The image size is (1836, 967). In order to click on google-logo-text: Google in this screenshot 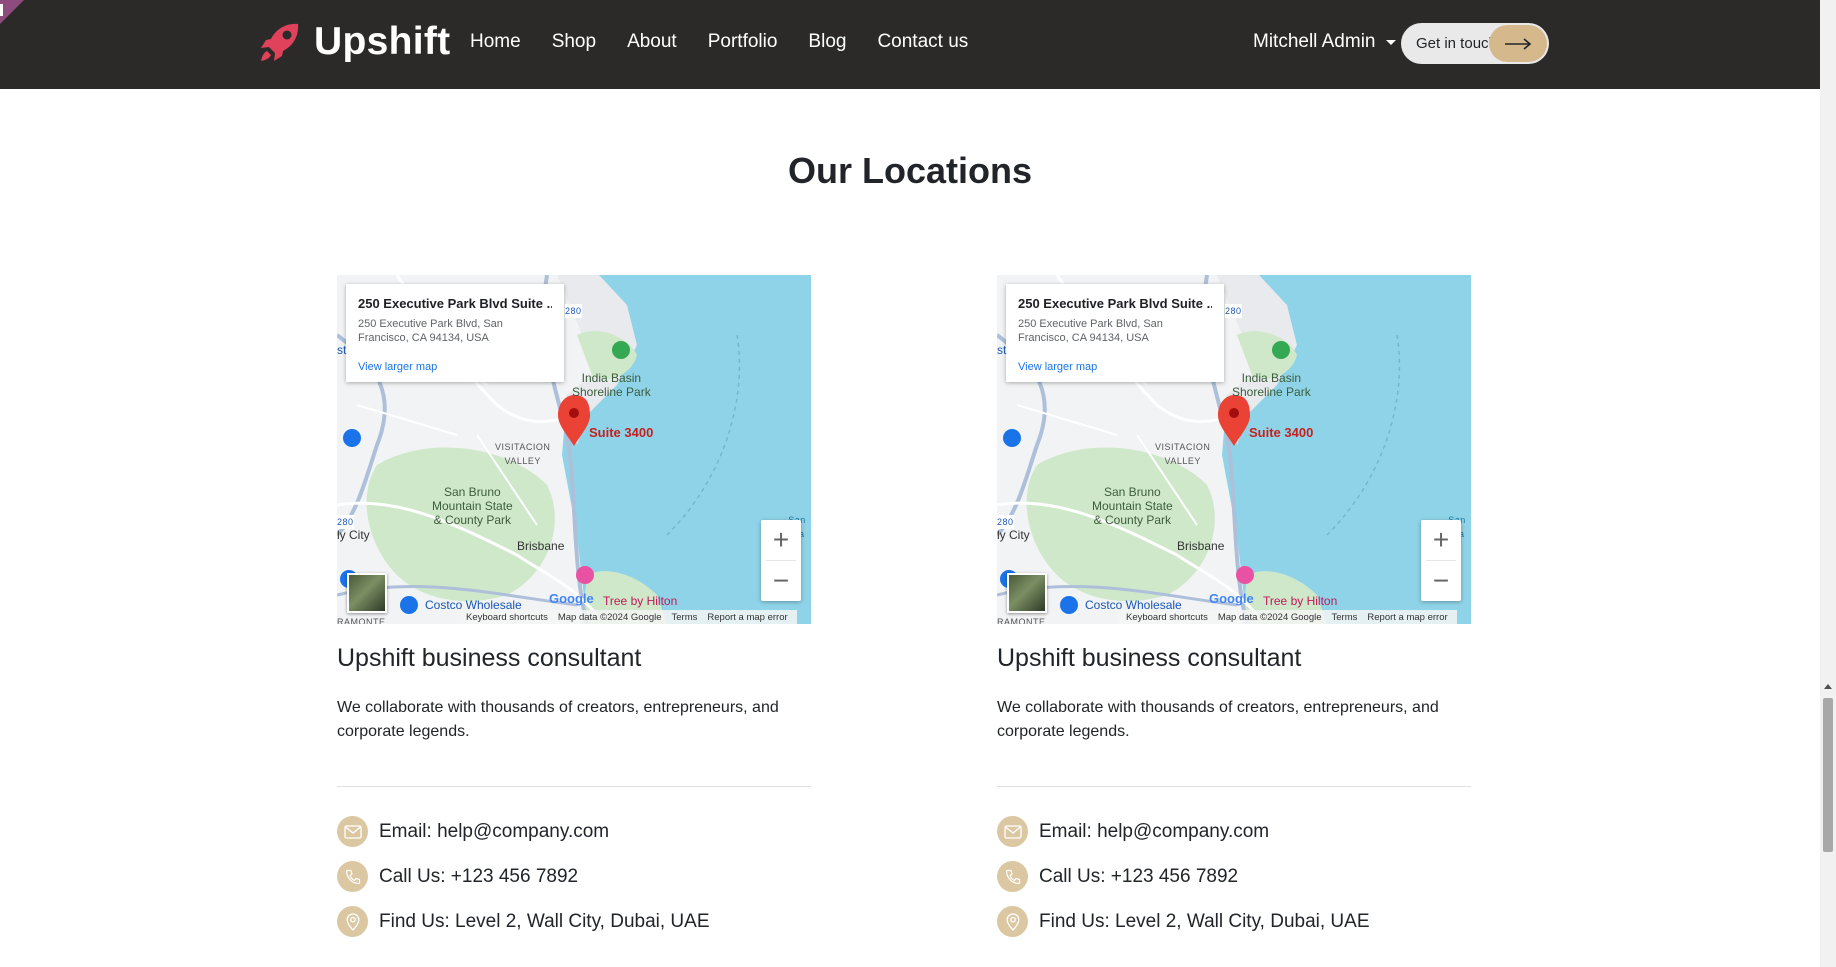, I will do `click(571, 598)`.